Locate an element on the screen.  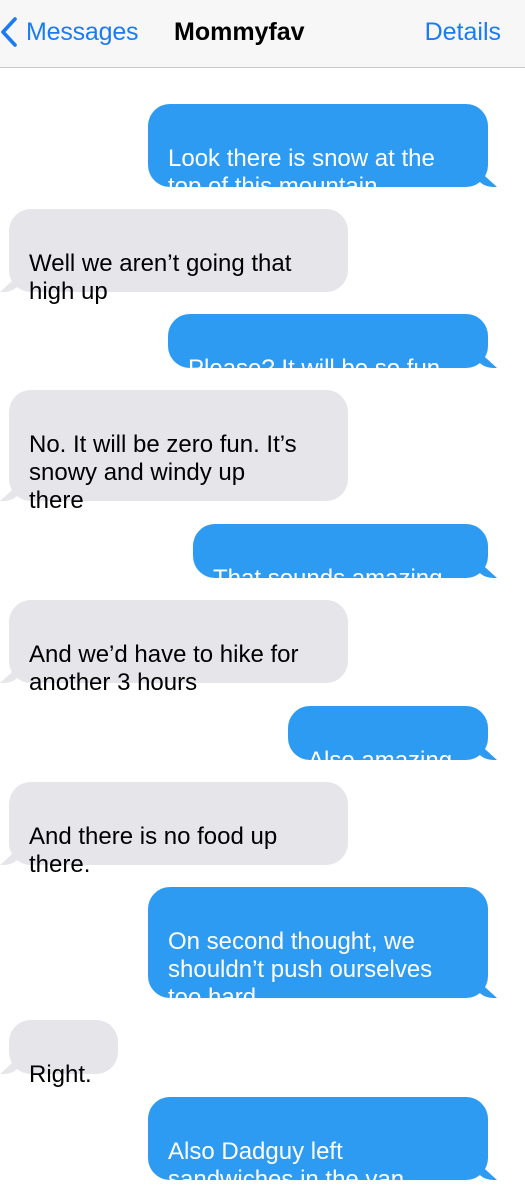
message-text: Right. is located at coordinates (60, 1074).